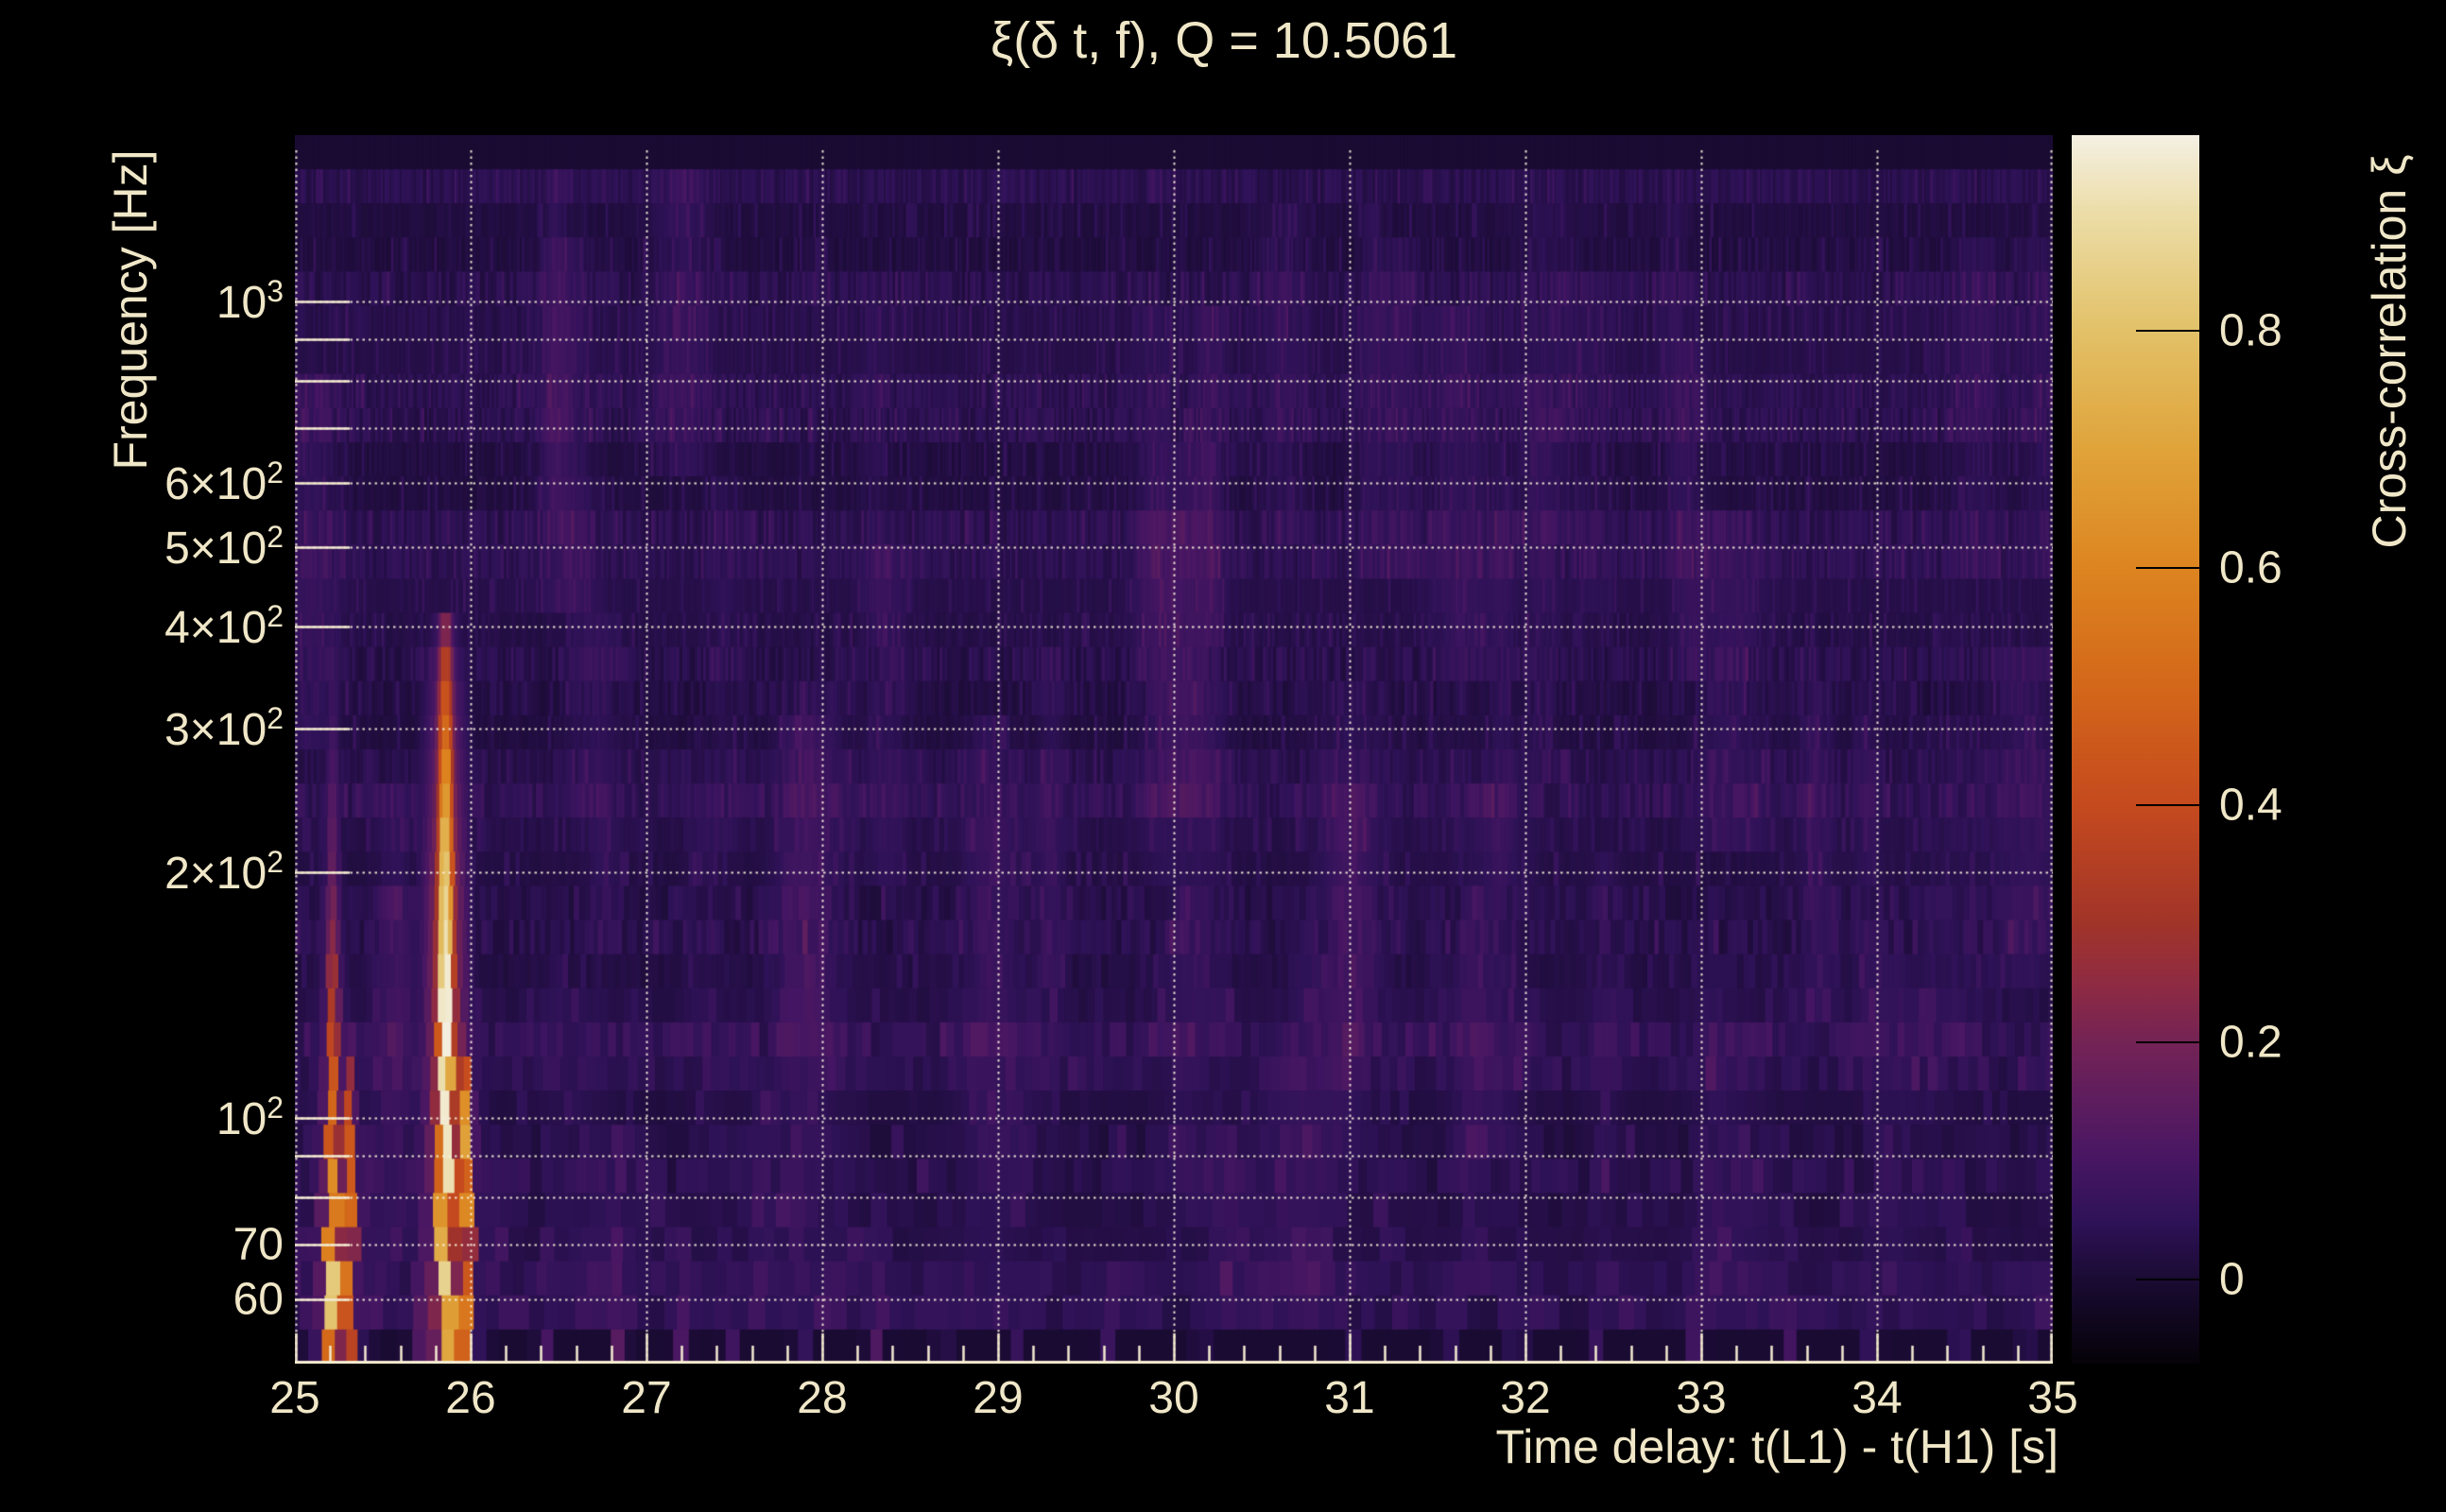 Image resolution: width=2446 pixels, height=1512 pixels. What do you see at coordinates (224, 547) in the screenshot?
I see `y-tick-label: 5×102` at bounding box center [224, 547].